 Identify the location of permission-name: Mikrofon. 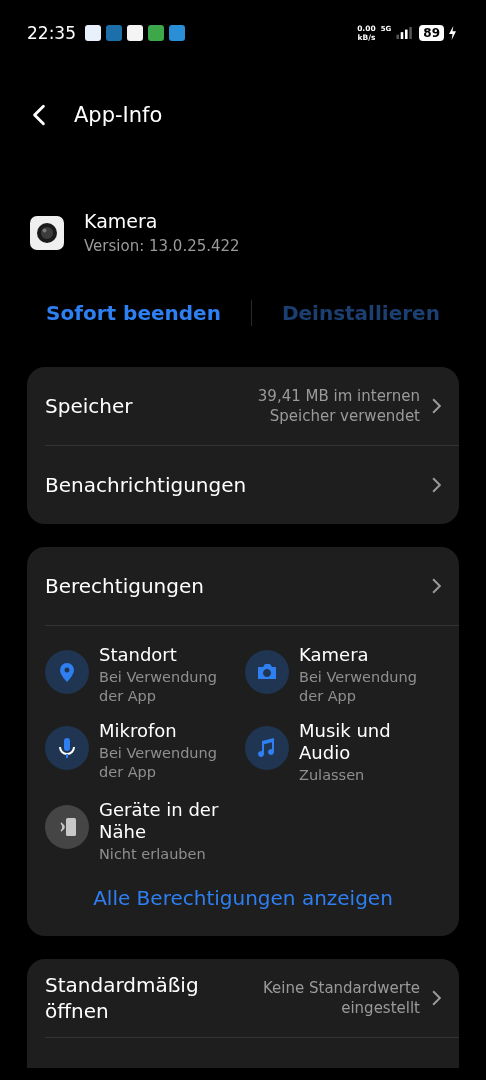
(138, 731).